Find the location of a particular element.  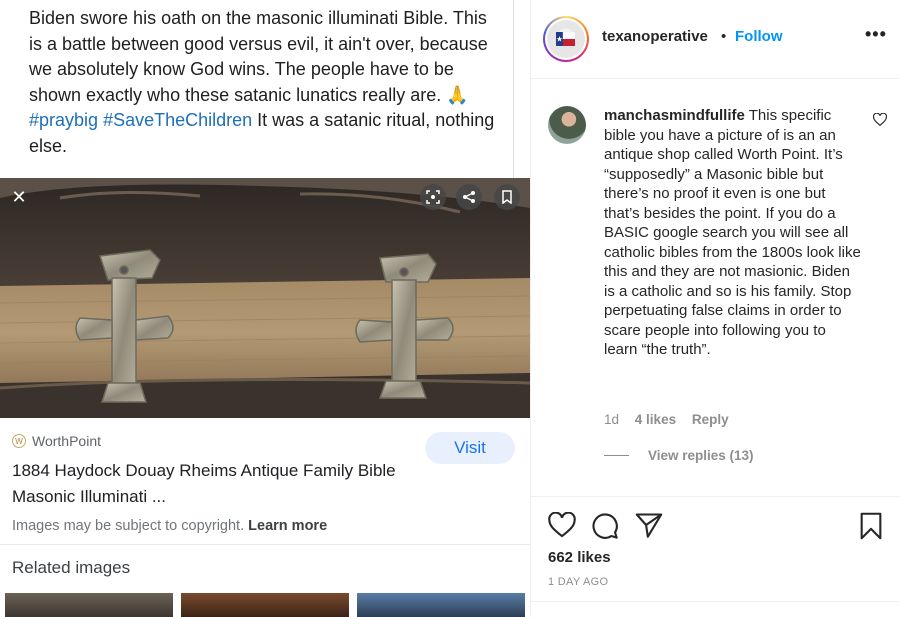

commenter-username: manchasmindfullife is located at coordinates (674, 115).